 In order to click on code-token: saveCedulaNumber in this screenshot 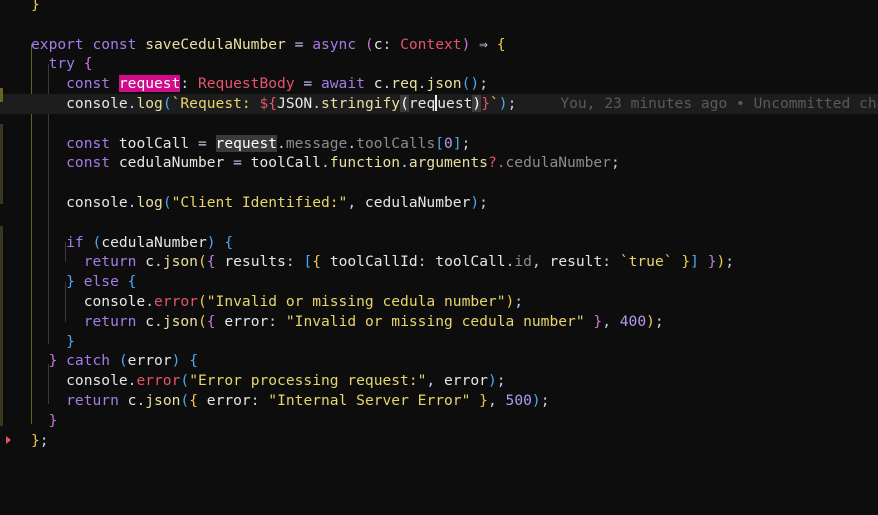, I will do `click(215, 44)`.